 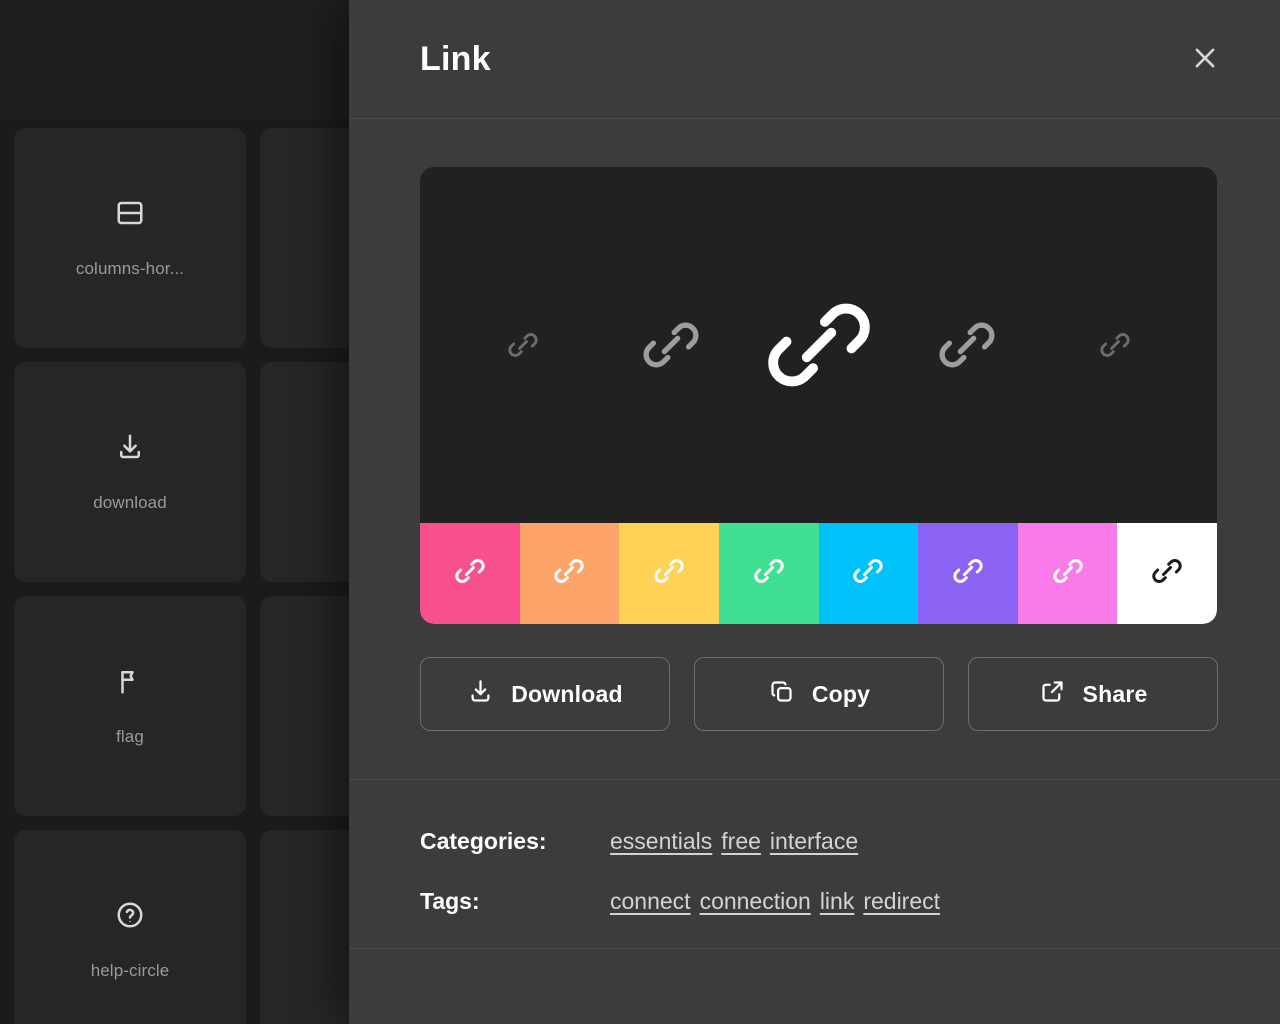 What do you see at coordinates (901, 901) in the screenshot?
I see `tag-link: redirect` at bounding box center [901, 901].